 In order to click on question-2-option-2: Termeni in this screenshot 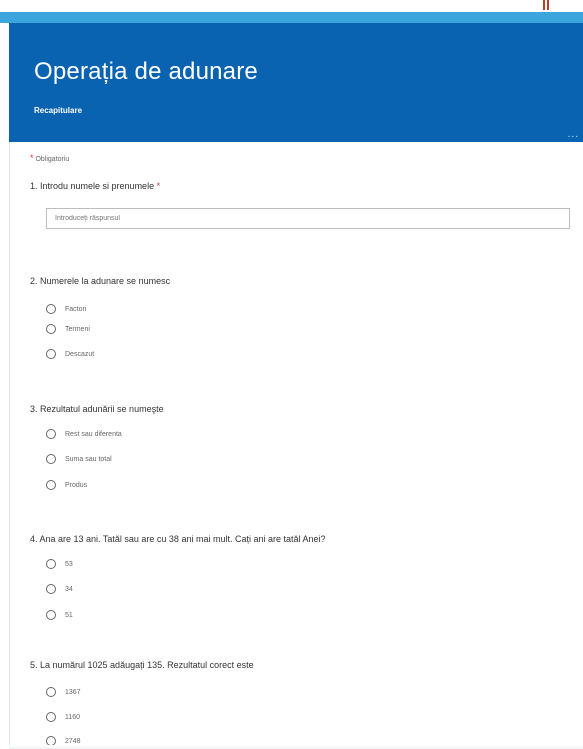, I will do `click(68, 329)`.